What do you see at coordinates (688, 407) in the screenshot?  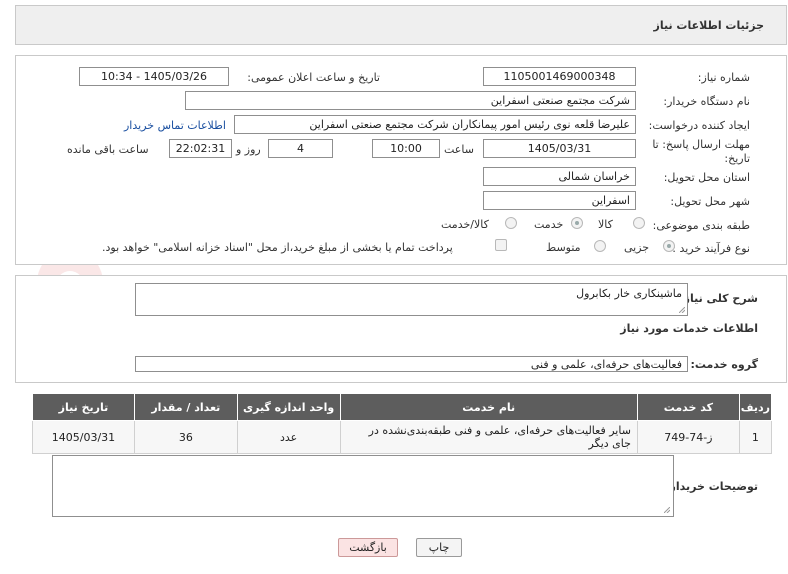 I see `col-header-service-code: کد خدمت` at bounding box center [688, 407].